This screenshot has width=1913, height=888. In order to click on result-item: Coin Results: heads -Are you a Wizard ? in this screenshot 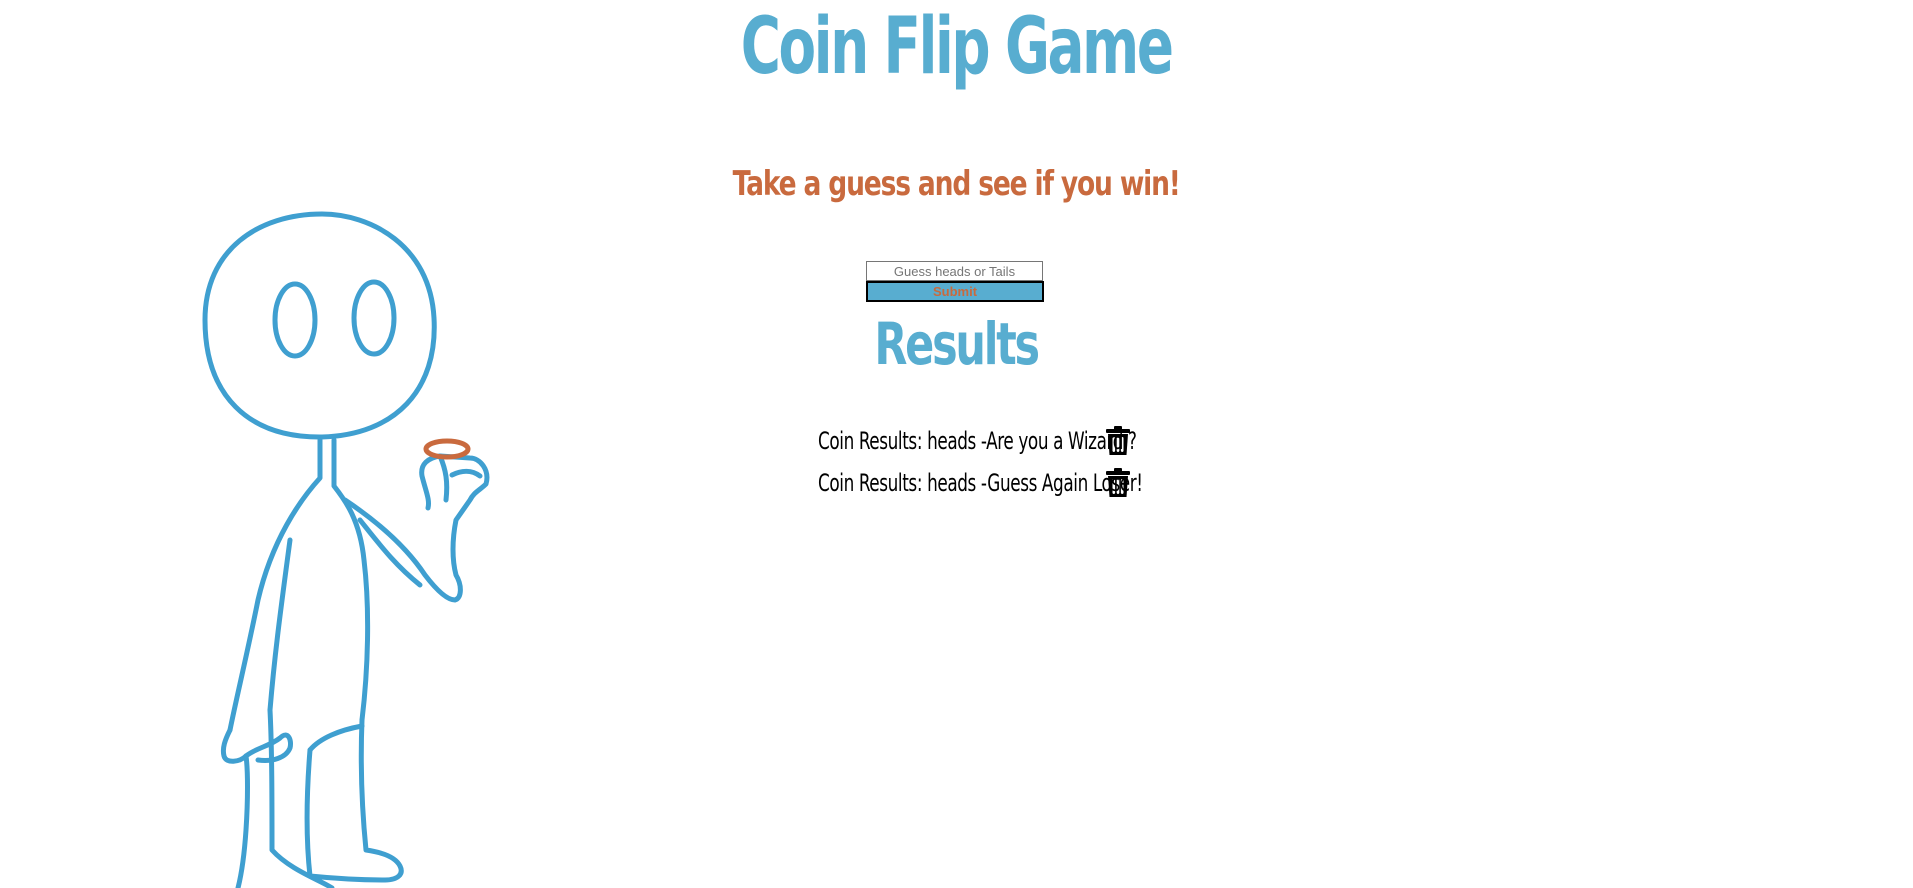, I will do `click(977, 441)`.